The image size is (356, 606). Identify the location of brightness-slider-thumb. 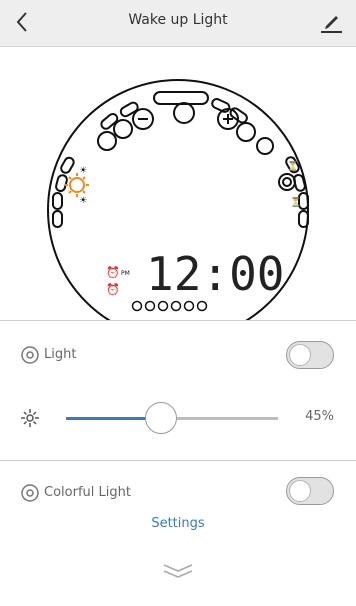
(161, 418).